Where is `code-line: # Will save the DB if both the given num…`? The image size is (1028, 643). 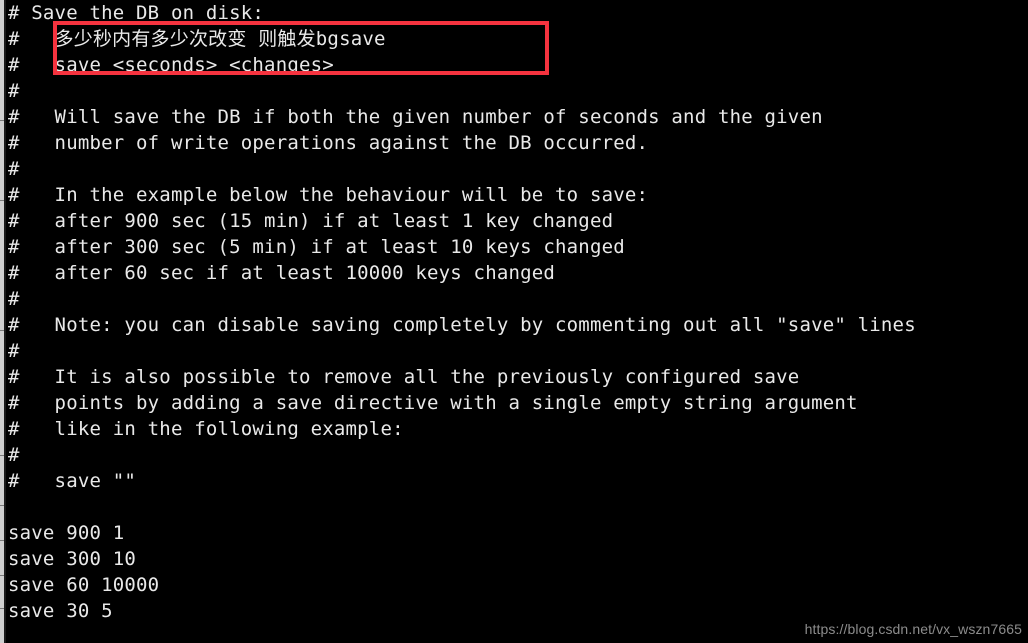
code-line: # Will save the DB if both the given num… is located at coordinates (415, 117).